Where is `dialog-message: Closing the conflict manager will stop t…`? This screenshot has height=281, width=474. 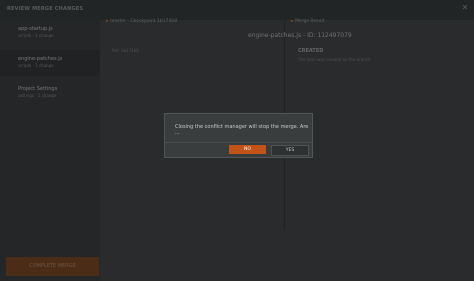 dialog-message: Closing the conflict manager will stop t… is located at coordinates (242, 130).